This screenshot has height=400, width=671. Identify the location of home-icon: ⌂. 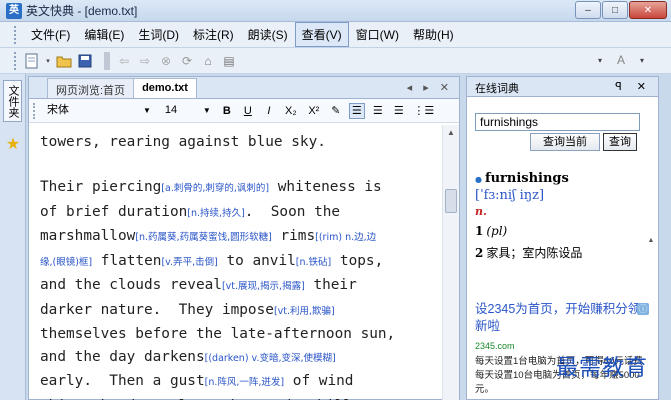
(208, 61).